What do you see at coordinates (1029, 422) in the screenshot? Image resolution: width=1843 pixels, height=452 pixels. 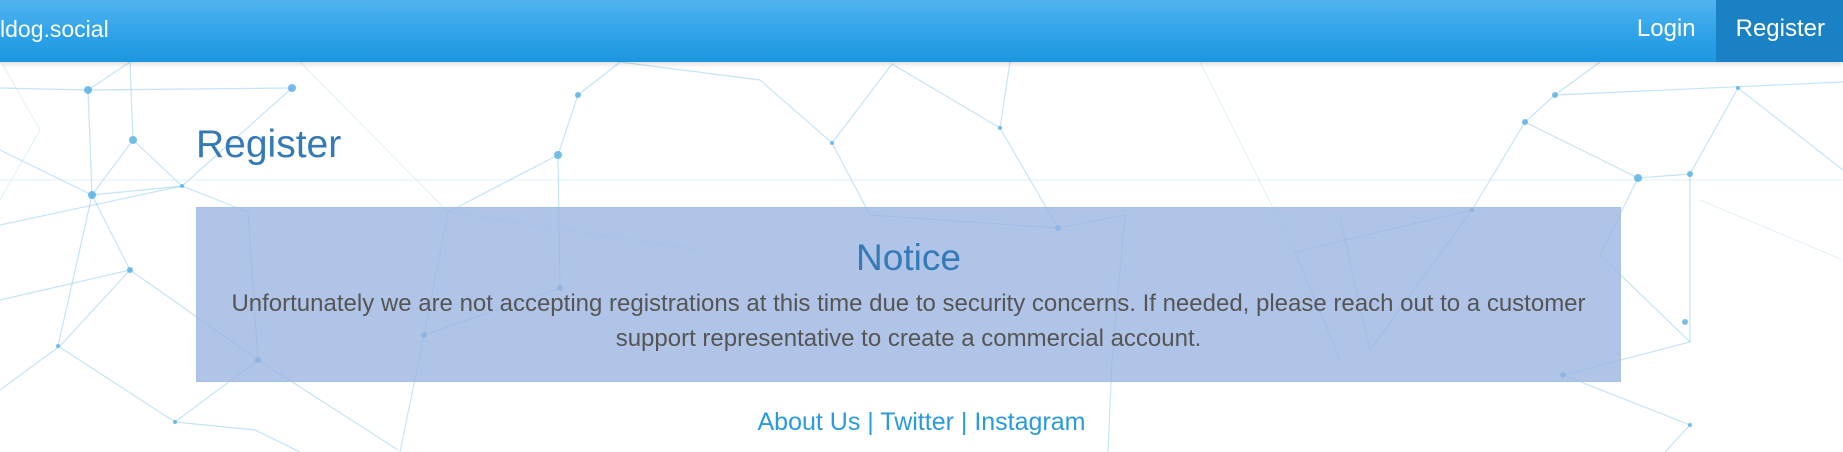 I see `instagram-link: Instagram` at bounding box center [1029, 422].